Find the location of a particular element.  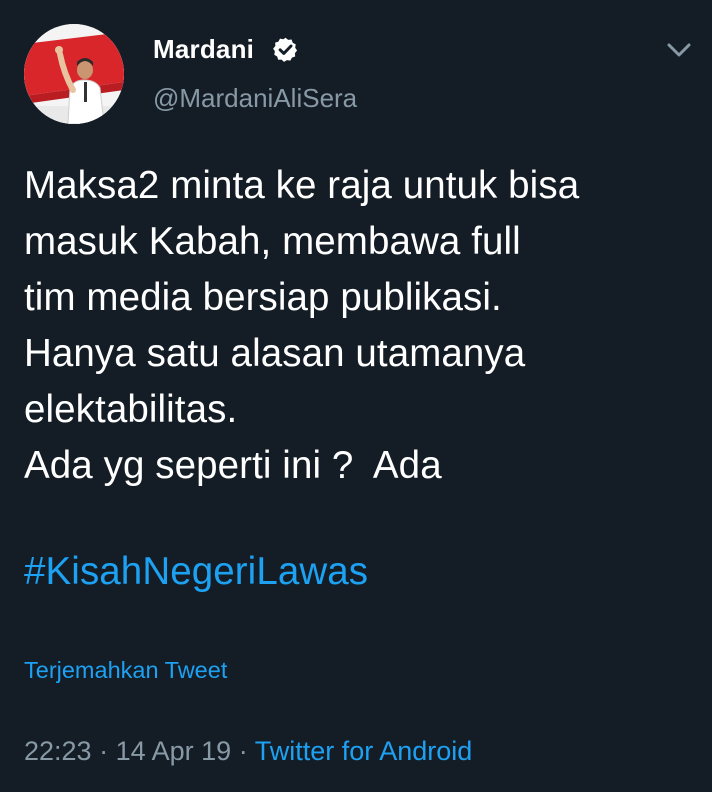

tweet-meta: 22:23 · 14 Apr 19 · Twitter for Android is located at coordinates (248, 751).